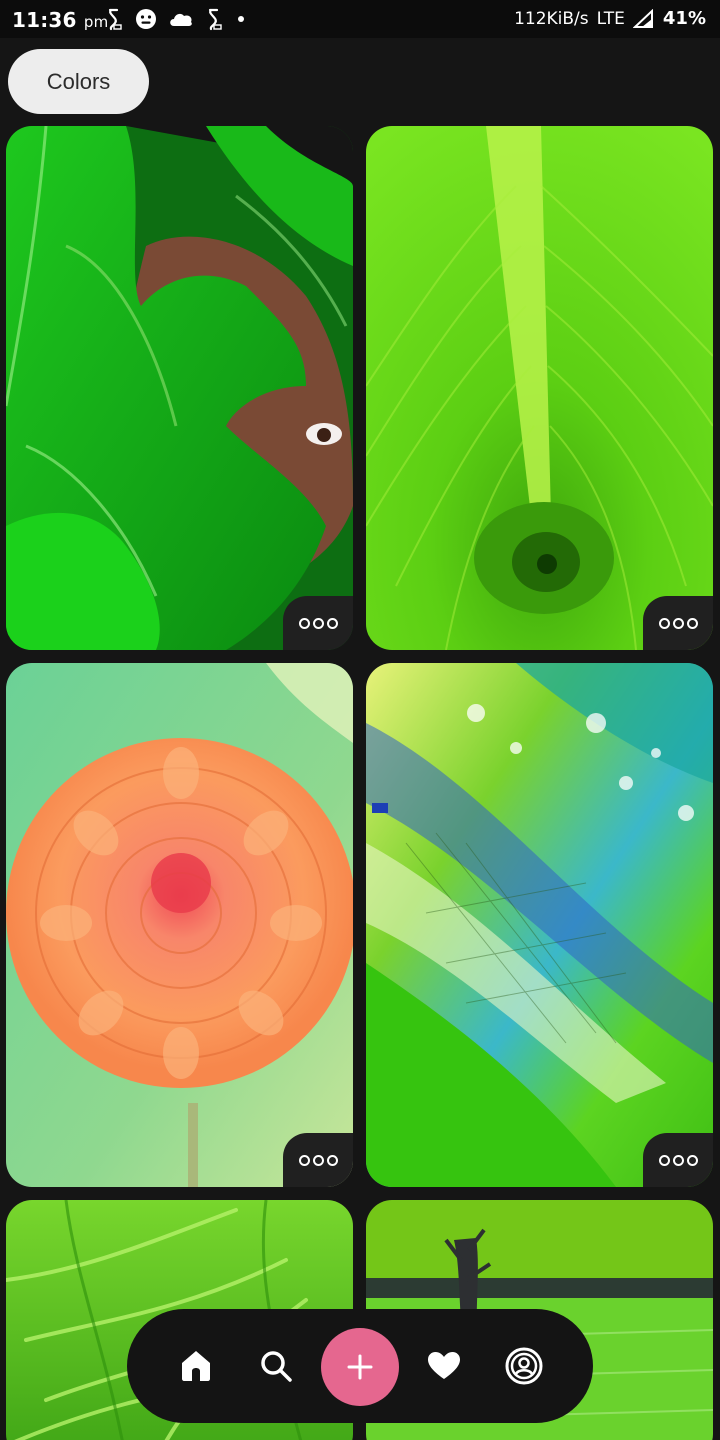  I want to click on nav-home-button, so click(196, 1366).